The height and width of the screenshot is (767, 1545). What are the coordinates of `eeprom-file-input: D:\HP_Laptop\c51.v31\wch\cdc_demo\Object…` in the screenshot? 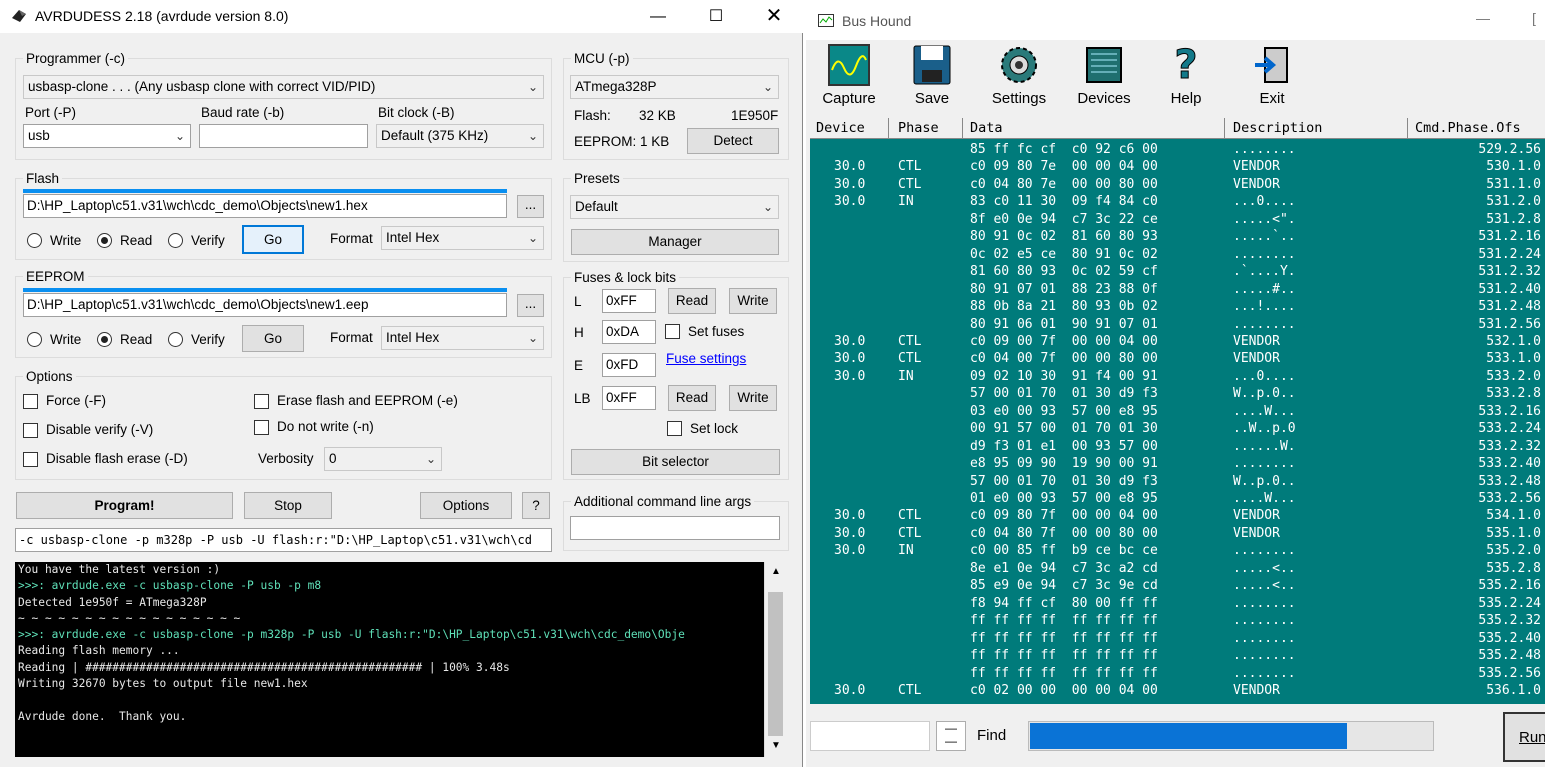 It's located at (265, 305).